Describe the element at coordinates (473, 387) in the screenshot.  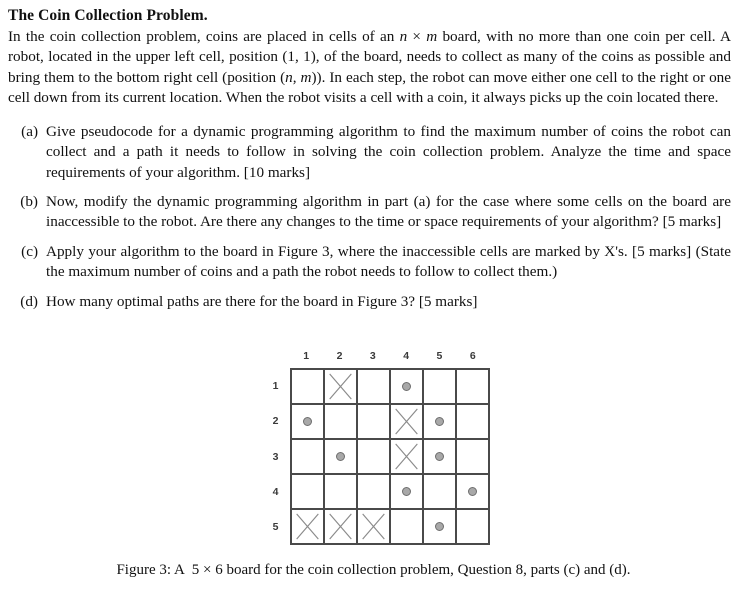
I see `board-cell-r1c6` at that location.